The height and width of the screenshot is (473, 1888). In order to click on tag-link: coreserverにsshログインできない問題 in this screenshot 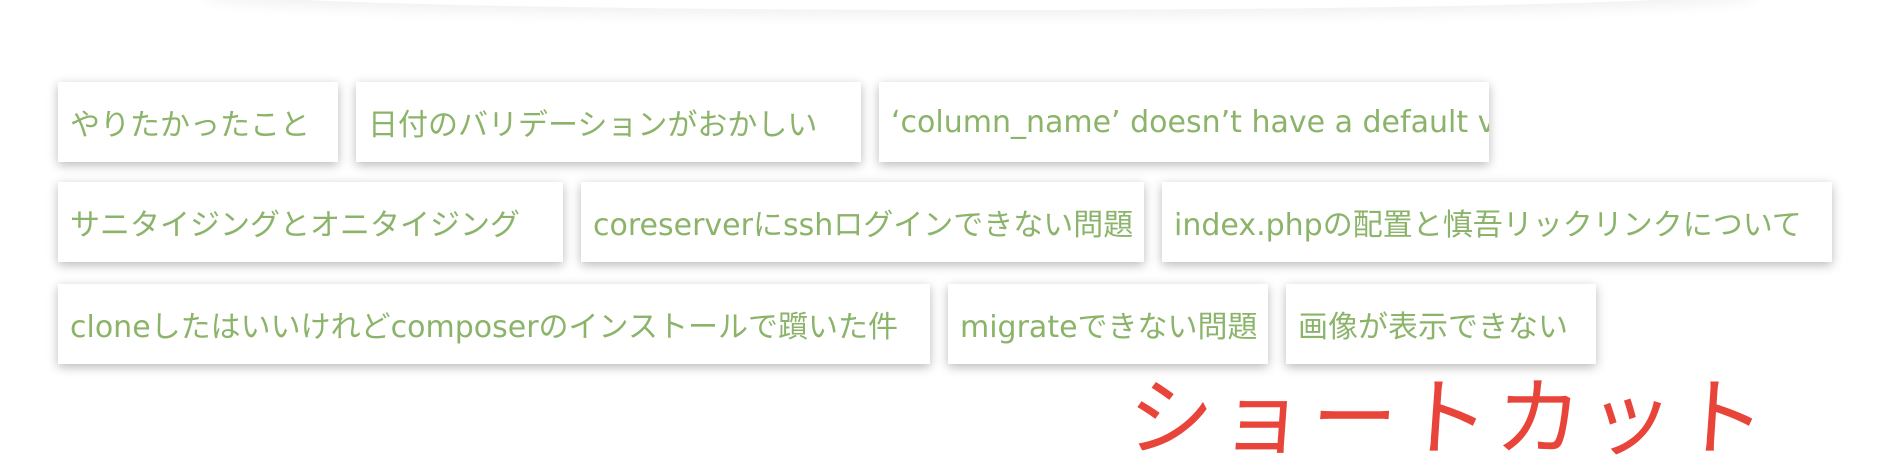, I will do `click(862, 222)`.